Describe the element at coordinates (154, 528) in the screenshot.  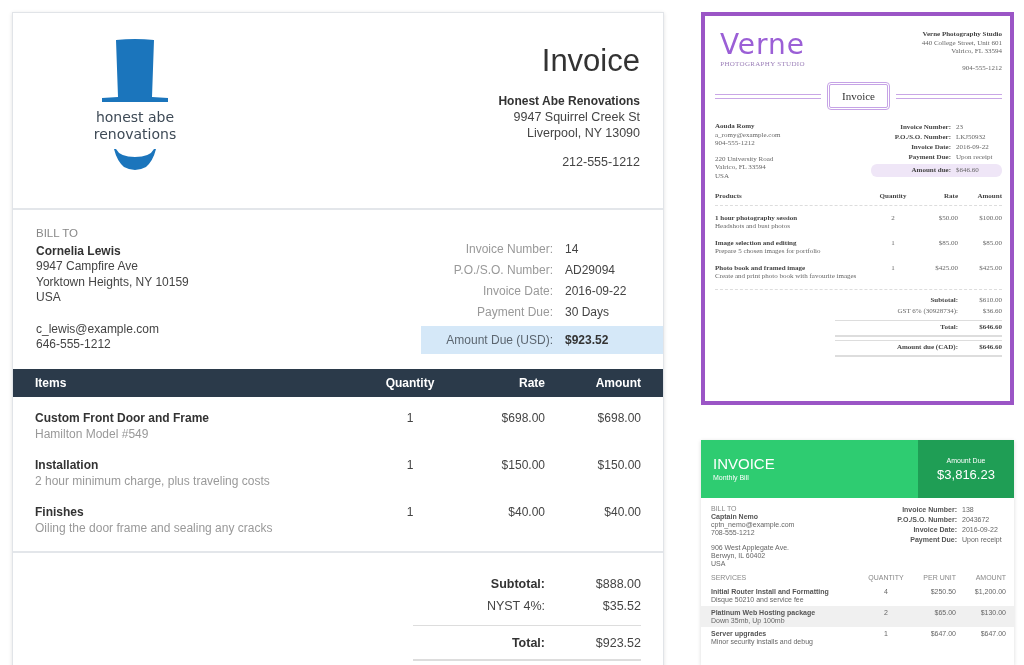
I see `item-detail: Oiling the door frame and sealing any cracks` at that location.